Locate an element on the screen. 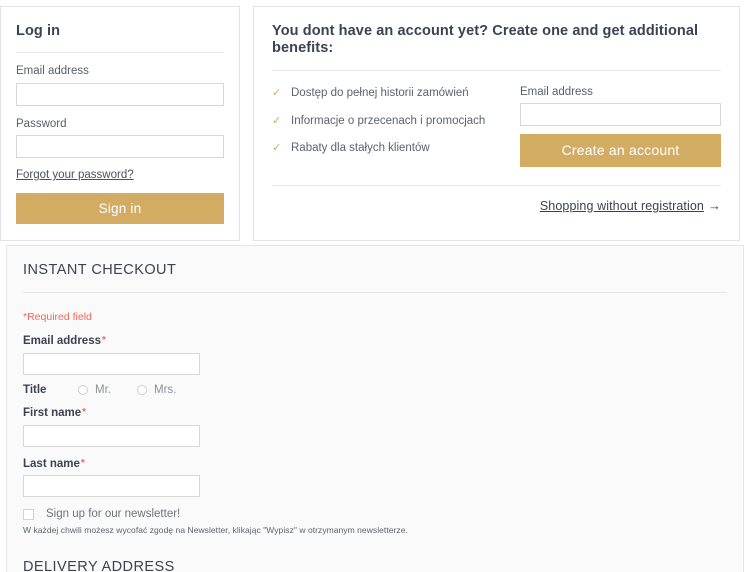 The width and height of the screenshot is (750, 572). create-account-button: Create an account is located at coordinates (620, 151).